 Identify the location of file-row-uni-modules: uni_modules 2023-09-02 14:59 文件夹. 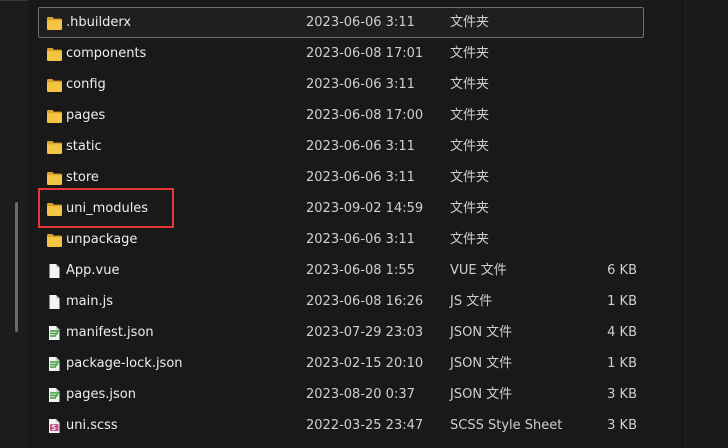
(341, 208).